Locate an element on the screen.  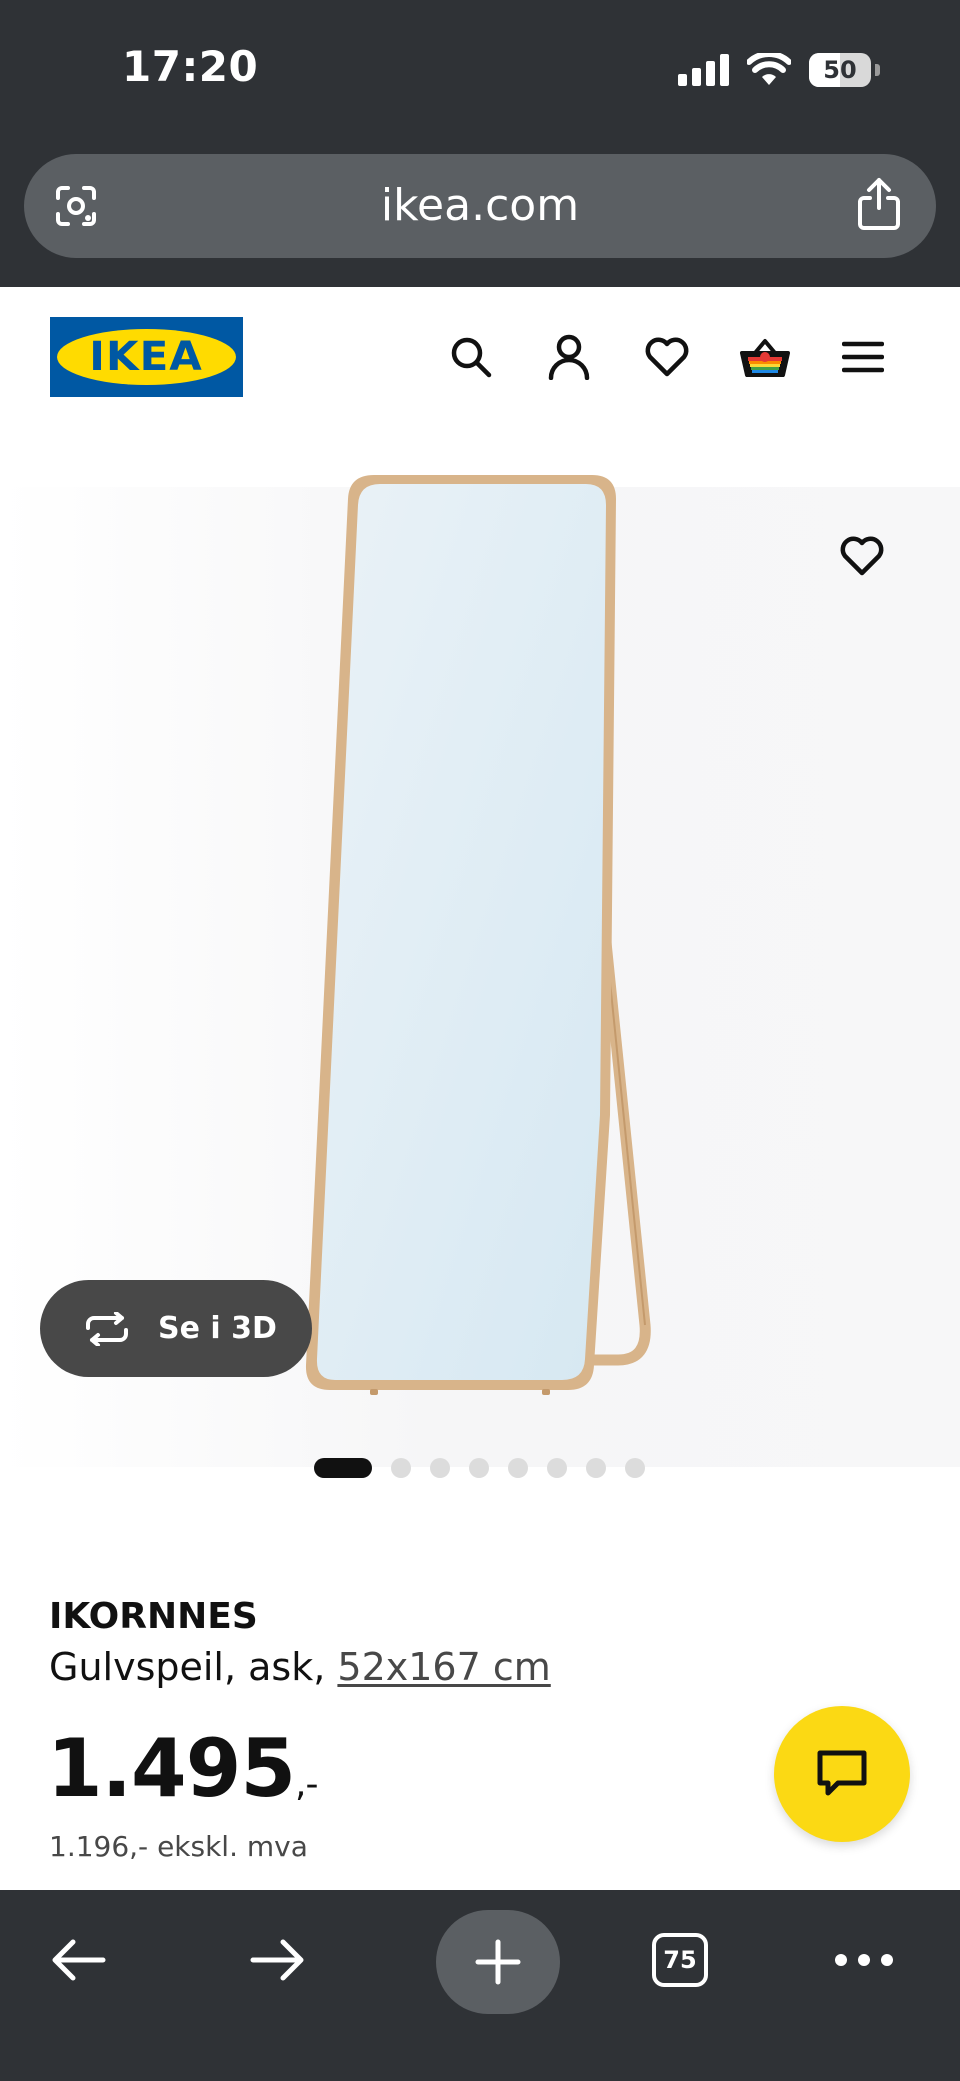
price-suffix: ,- is located at coordinates (306, 1784).